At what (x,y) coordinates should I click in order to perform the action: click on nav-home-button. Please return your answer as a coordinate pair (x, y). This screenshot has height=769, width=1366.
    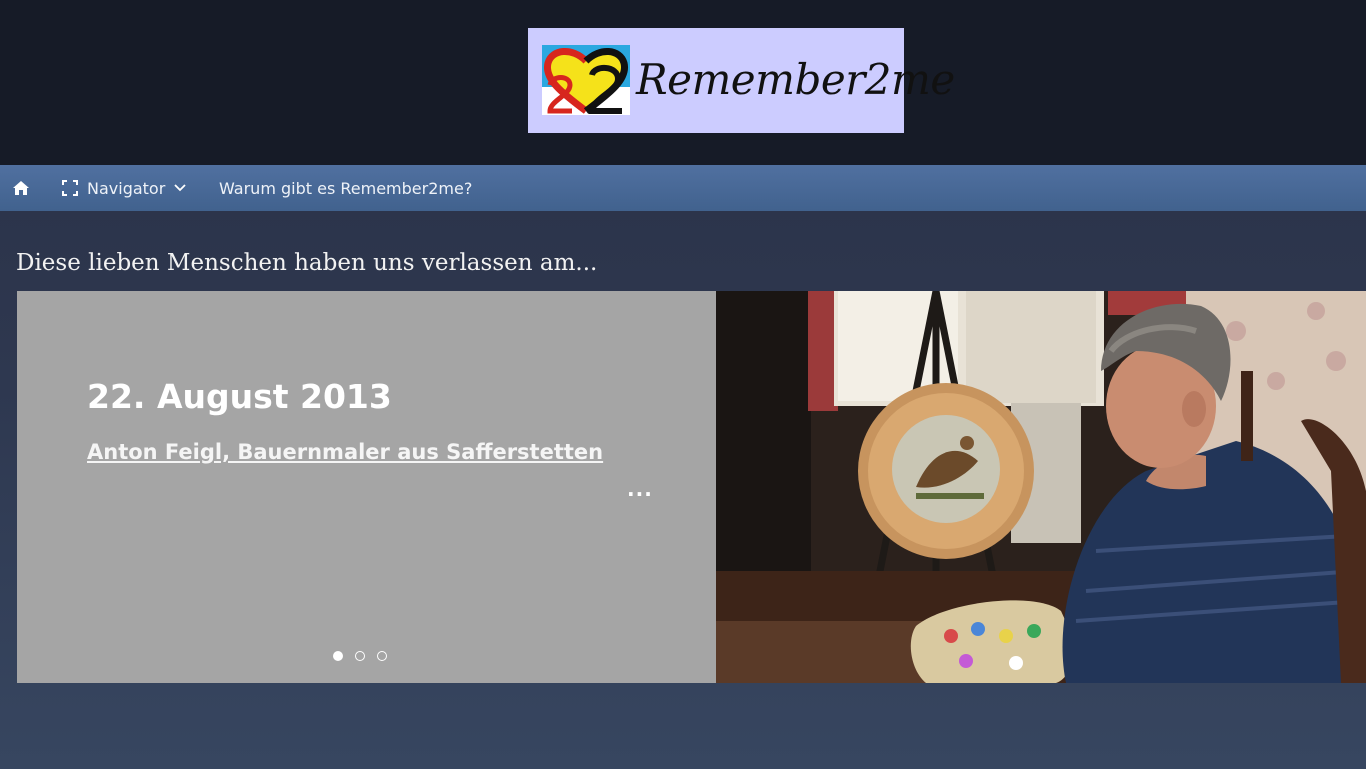
    Looking at the image, I should click on (21, 188).